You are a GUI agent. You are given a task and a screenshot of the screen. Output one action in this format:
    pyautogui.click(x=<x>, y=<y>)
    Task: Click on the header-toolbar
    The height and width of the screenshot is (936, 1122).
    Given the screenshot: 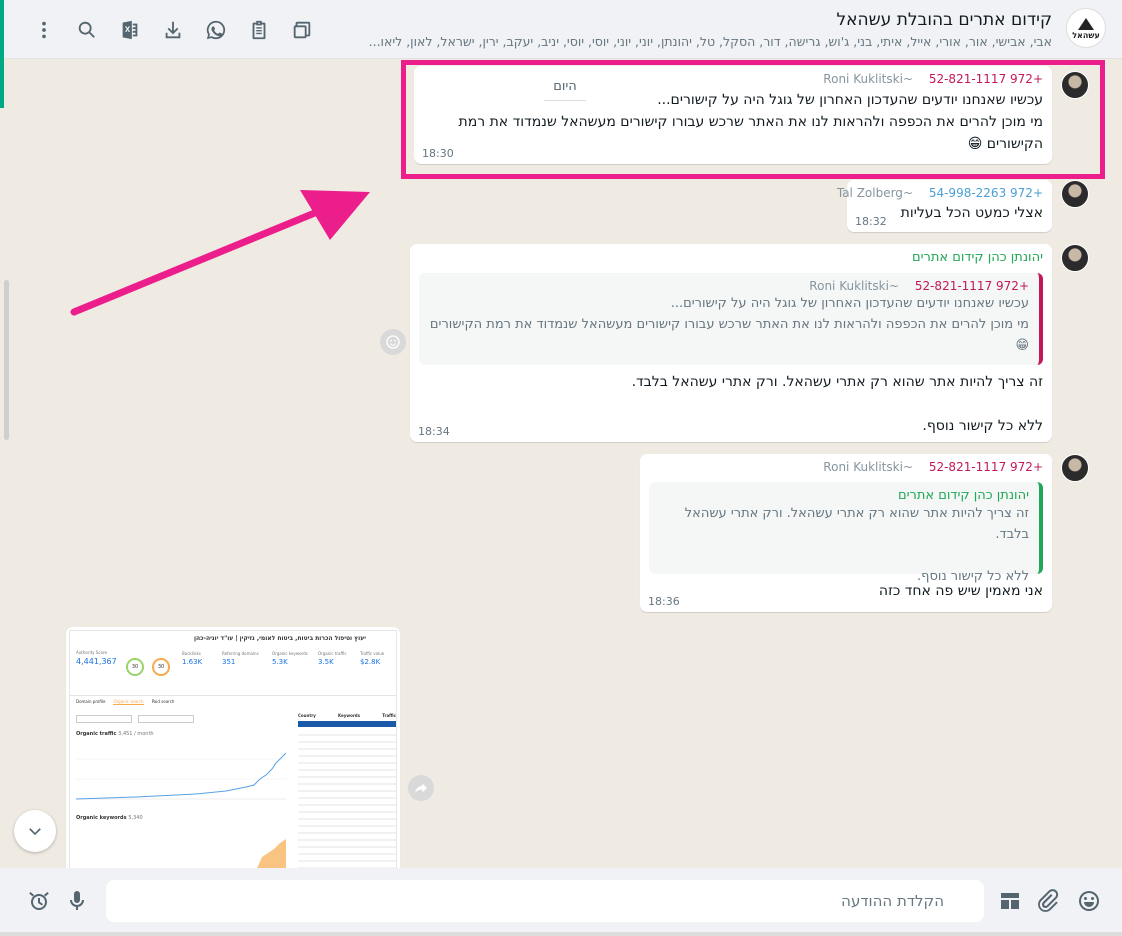 What is the action you would take?
    pyautogui.click(x=172, y=30)
    